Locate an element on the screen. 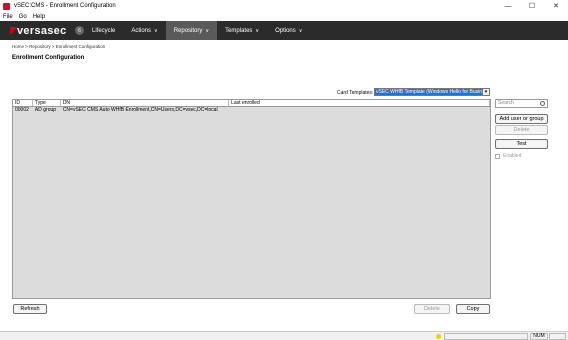 The height and width of the screenshot is (340, 568). nav-repository-label: Repository is located at coordinates (188, 30).